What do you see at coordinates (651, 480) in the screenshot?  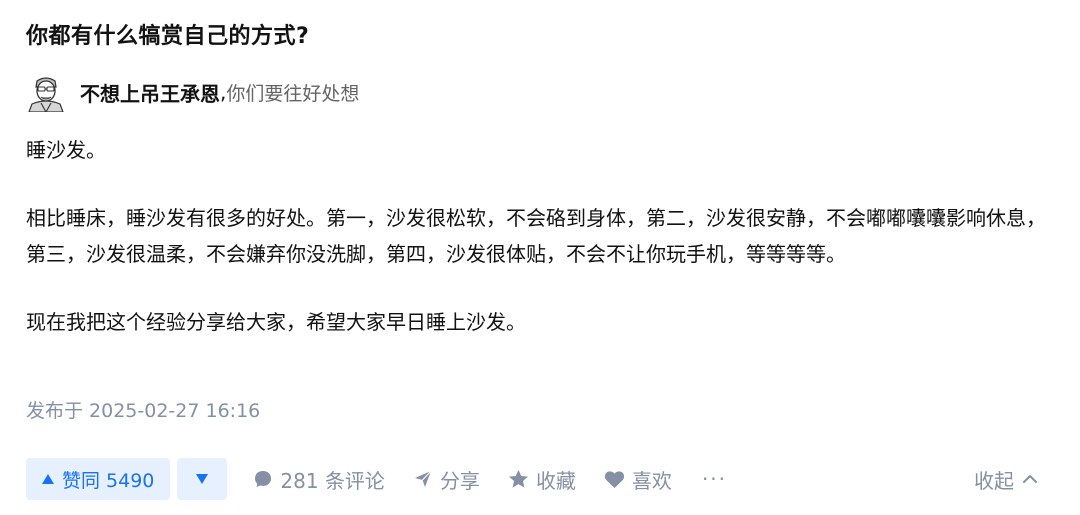 I see `like-label: 喜欢` at bounding box center [651, 480].